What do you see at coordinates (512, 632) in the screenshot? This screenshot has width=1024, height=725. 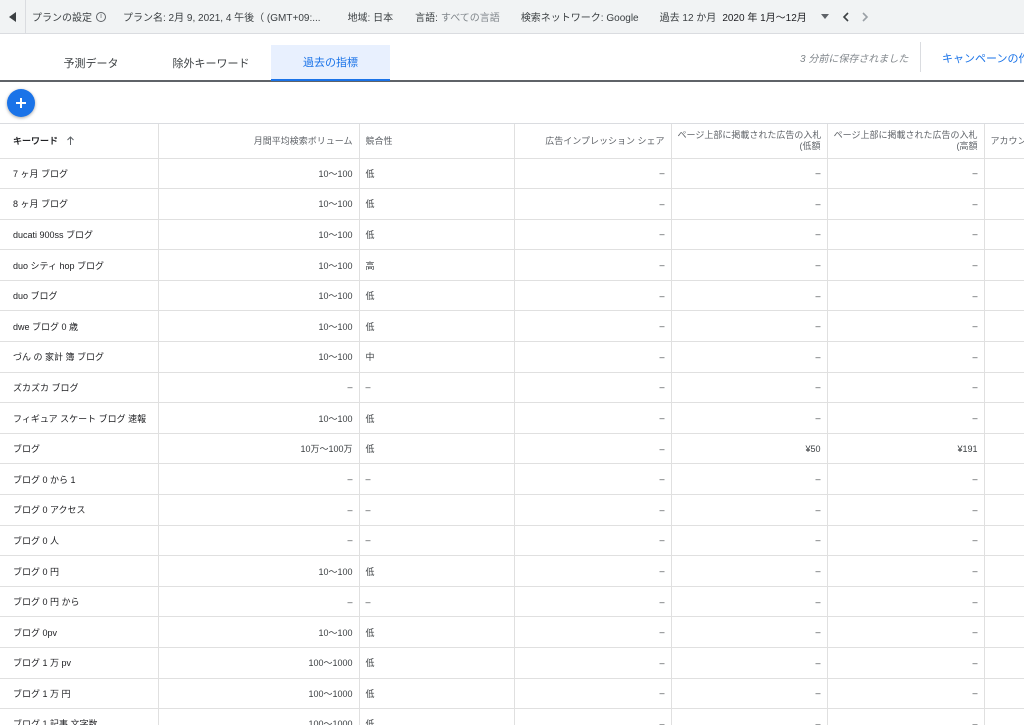 I see `table-row: ブログ 0pv 10〜100 低 – – –` at bounding box center [512, 632].